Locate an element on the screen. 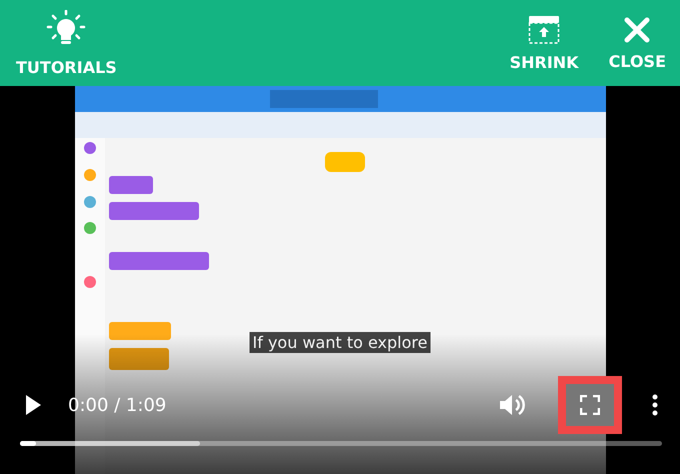 The width and height of the screenshot is (680, 474). close-button: CLOSE is located at coordinates (637, 43).